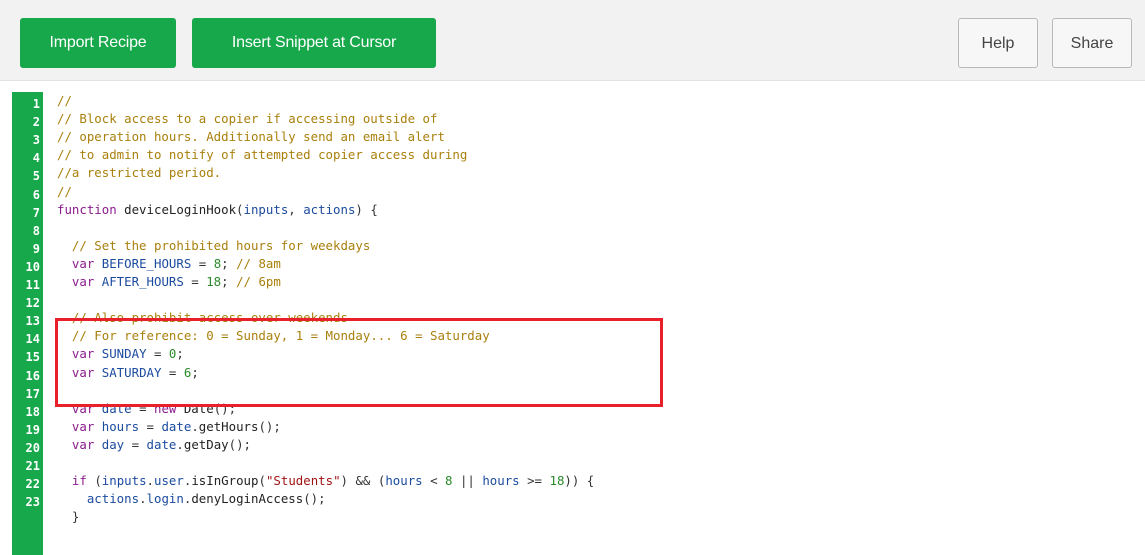 The image size is (1145, 555). Describe the element at coordinates (32, 303) in the screenshot. I see `line-number: 12` at that location.